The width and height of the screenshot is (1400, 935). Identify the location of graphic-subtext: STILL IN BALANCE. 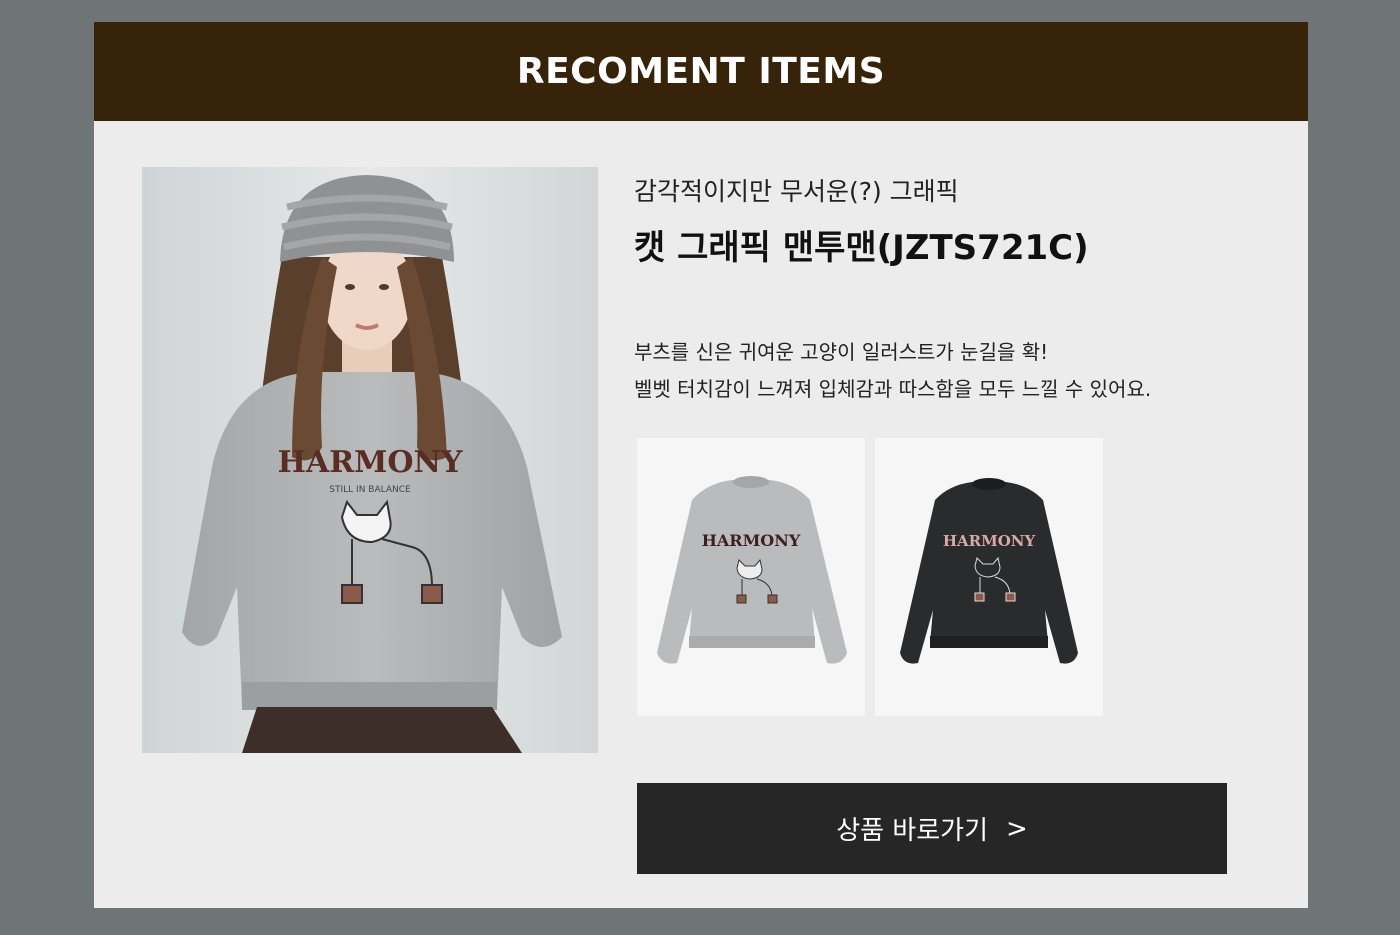
(370, 490).